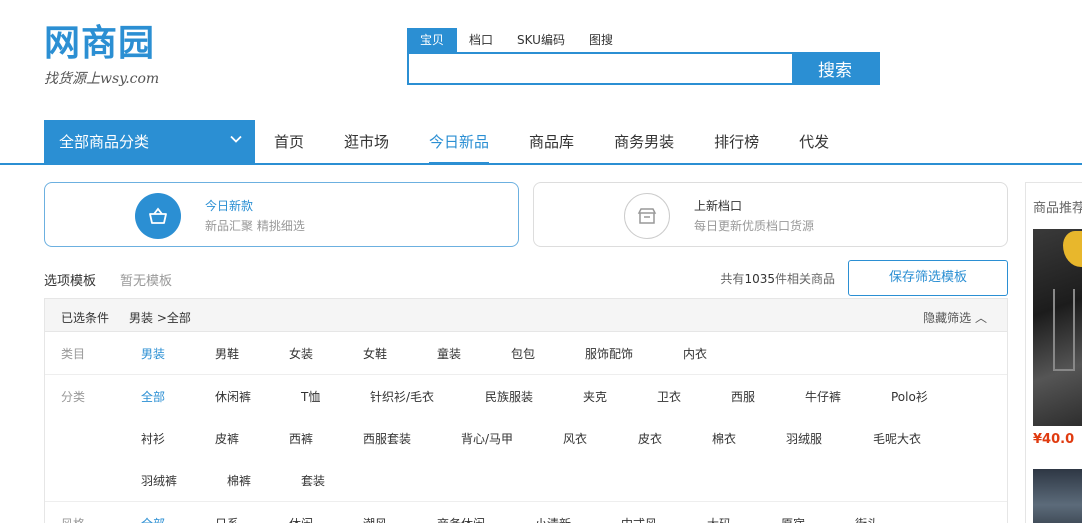  What do you see at coordinates (301, 519) in the screenshot?
I see `filter-option: 休闲` at bounding box center [301, 519].